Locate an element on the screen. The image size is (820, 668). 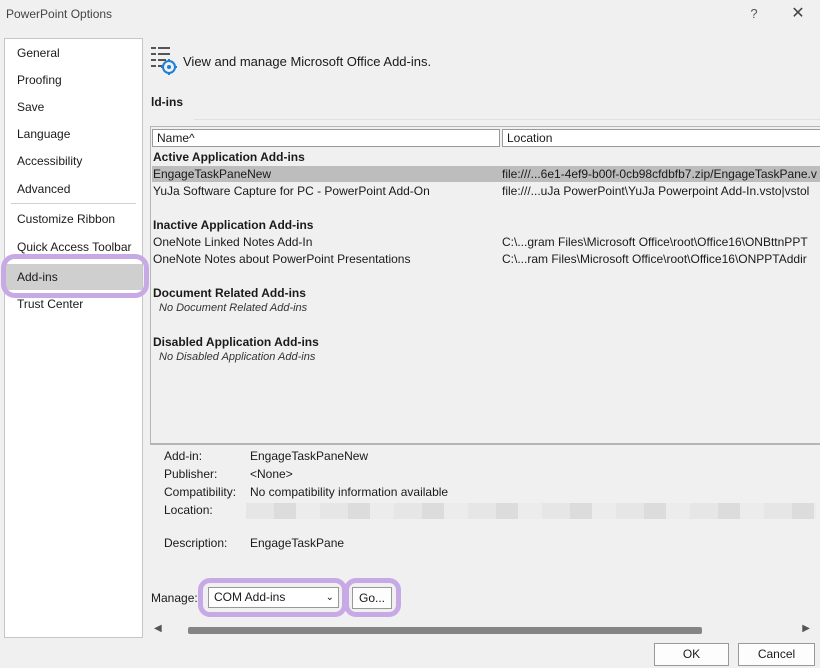
empty-disabled-addins: No Disabled Application Add-ins is located at coordinates (237, 357).